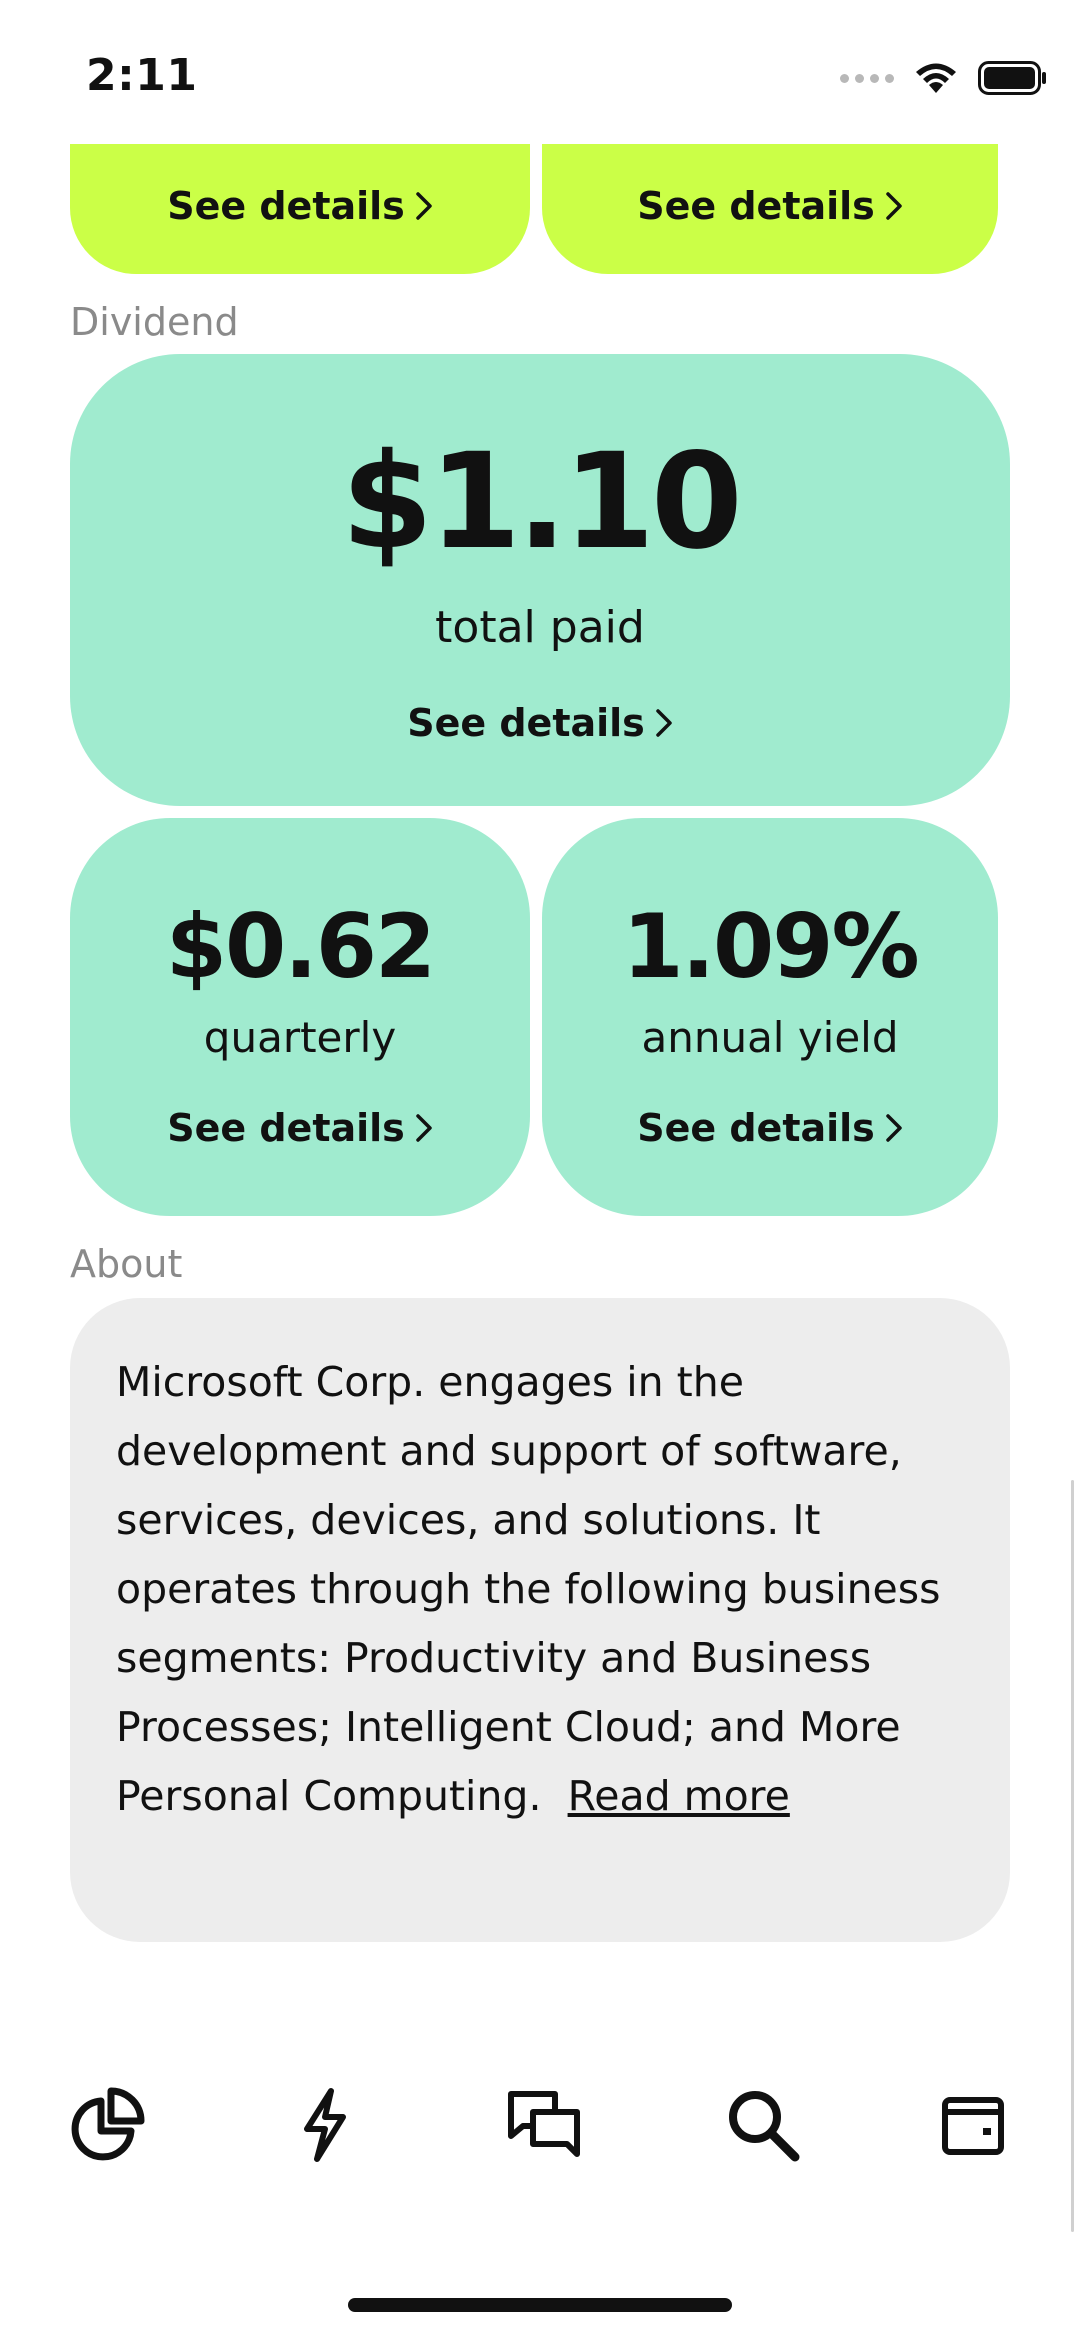 This screenshot has height=2340, width=1080. I want to click on about-section-label: About, so click(126, 1264).